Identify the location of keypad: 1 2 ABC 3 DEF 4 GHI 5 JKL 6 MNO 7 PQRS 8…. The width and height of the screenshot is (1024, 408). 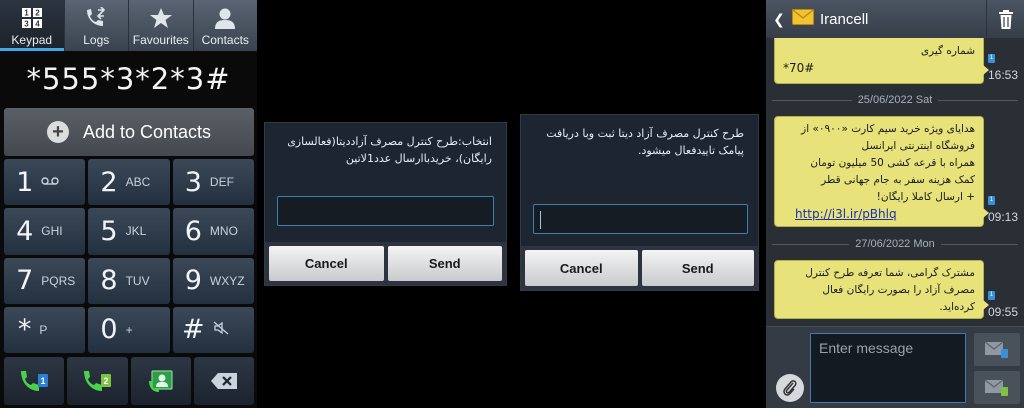
(129, 256).